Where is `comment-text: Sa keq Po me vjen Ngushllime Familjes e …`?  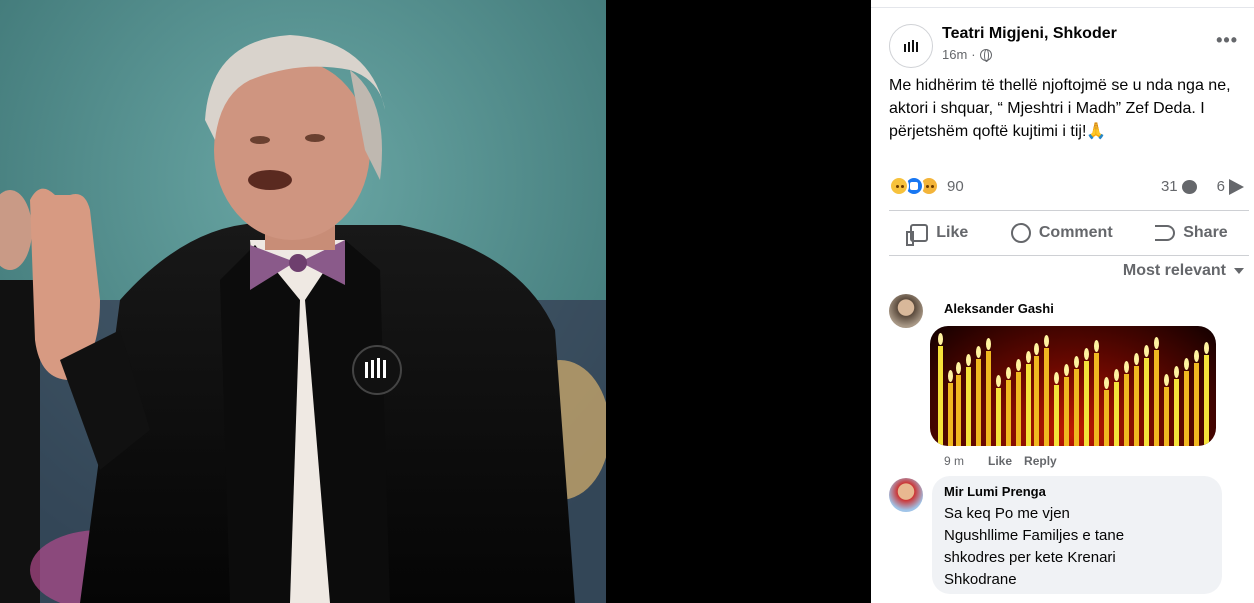 comment-text: Sa keq Po me vjen Ngushllime Familjes e … is located at coordinates (1034, 546).